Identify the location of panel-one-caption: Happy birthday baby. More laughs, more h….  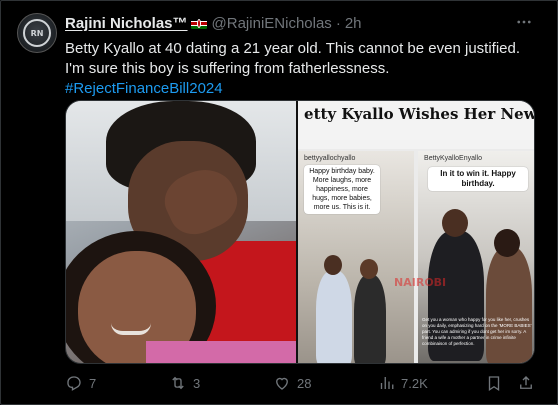
(342, 189).